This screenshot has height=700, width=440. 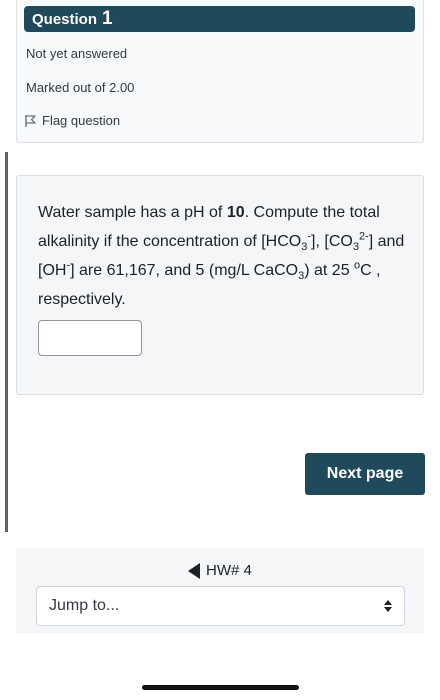 What do you see at coordinates (332, 241) in the screenshot?
I see `question-text-part: ], [CO` at bounding box center [332, 241].